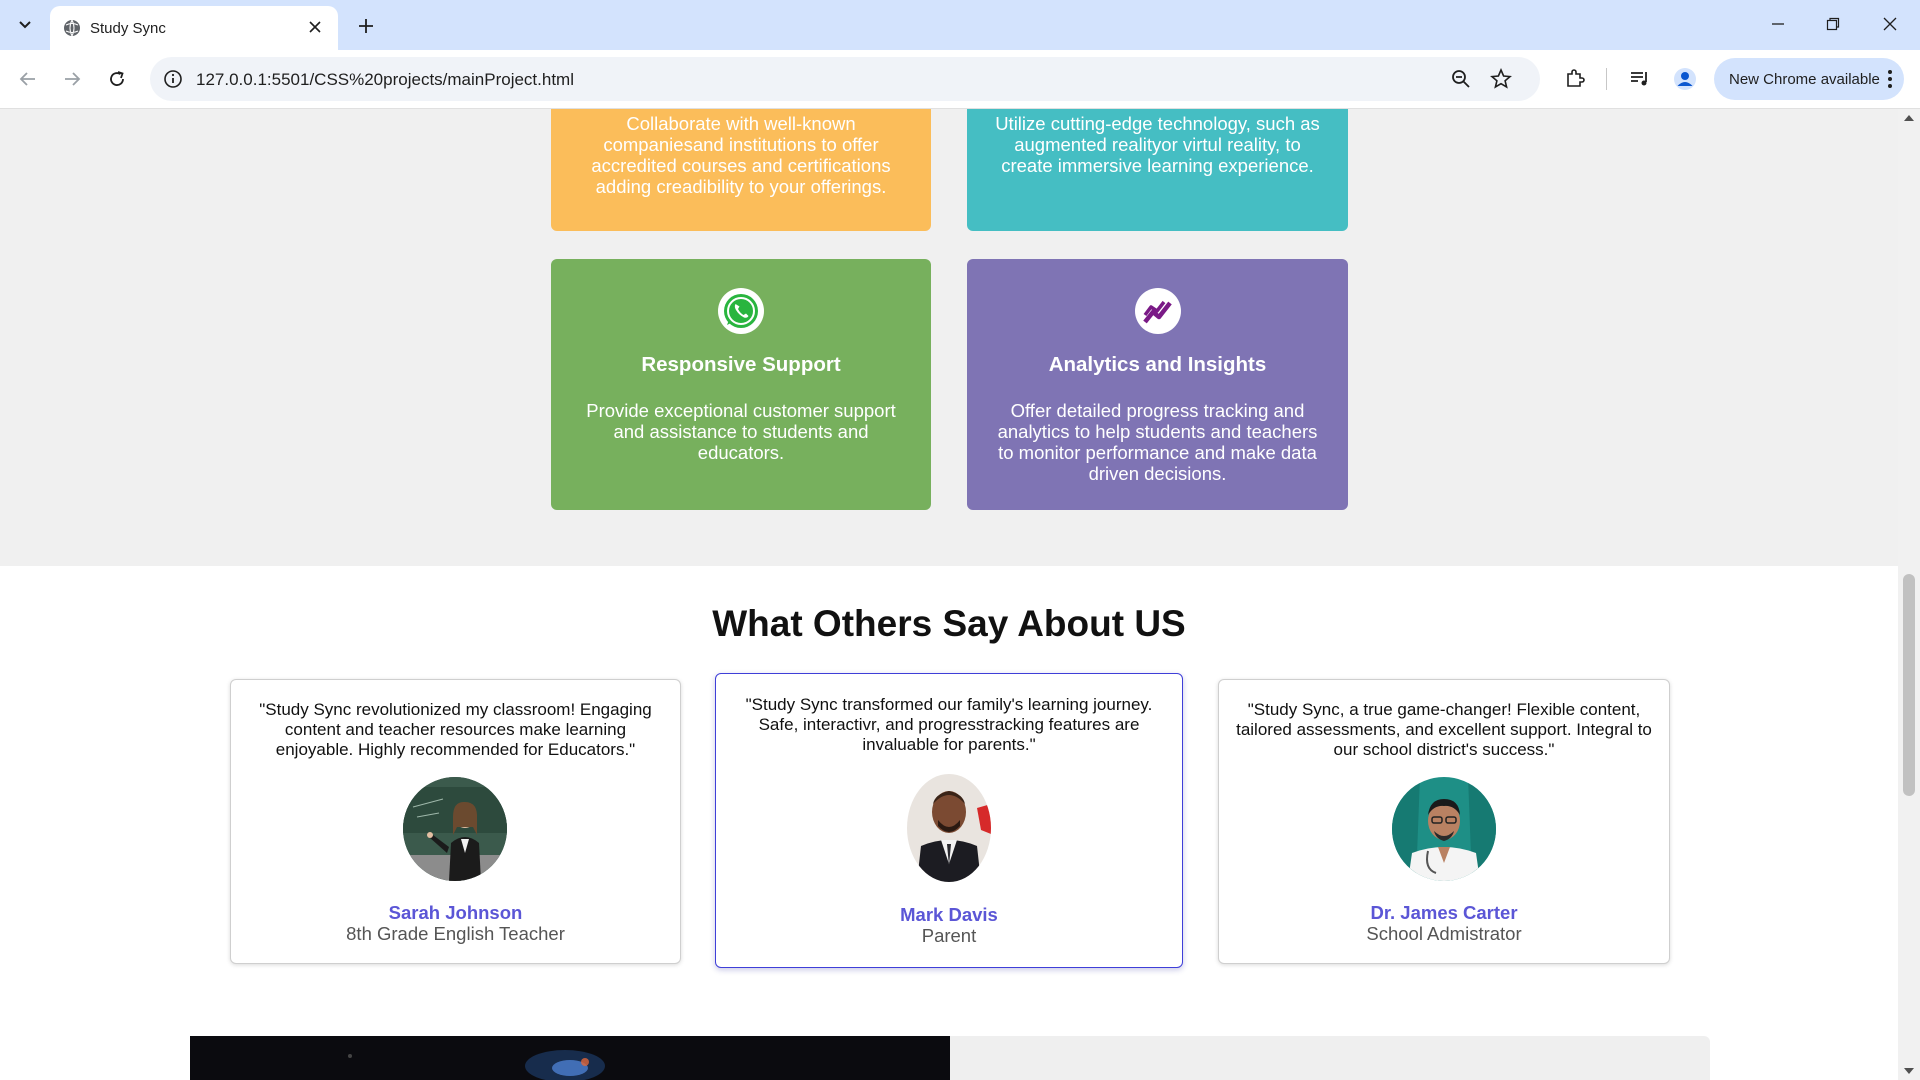  What do you see at coordinates (1685, 79) in the screenshot?
I see `profile-avatar-icon` at bounding box center [1685, 79].